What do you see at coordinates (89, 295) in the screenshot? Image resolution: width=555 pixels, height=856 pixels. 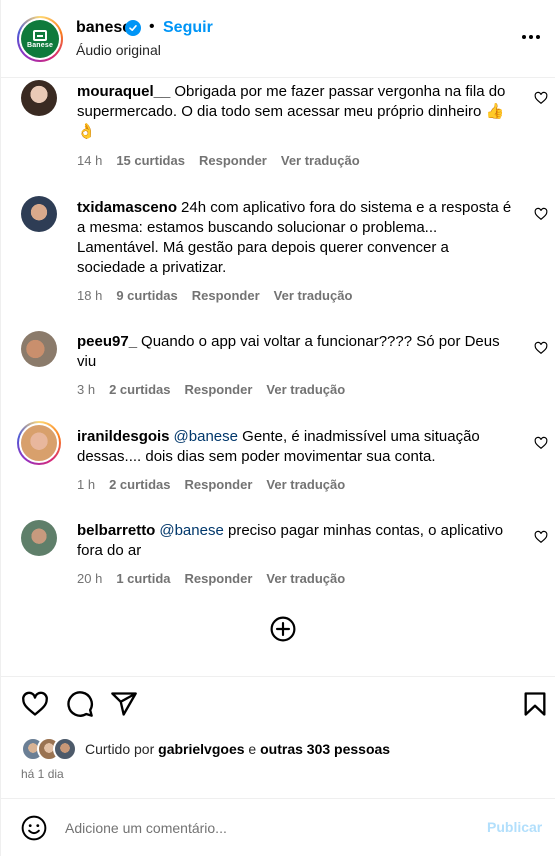 I see `comment-time: 18 h` at bounding box center [89, 295].